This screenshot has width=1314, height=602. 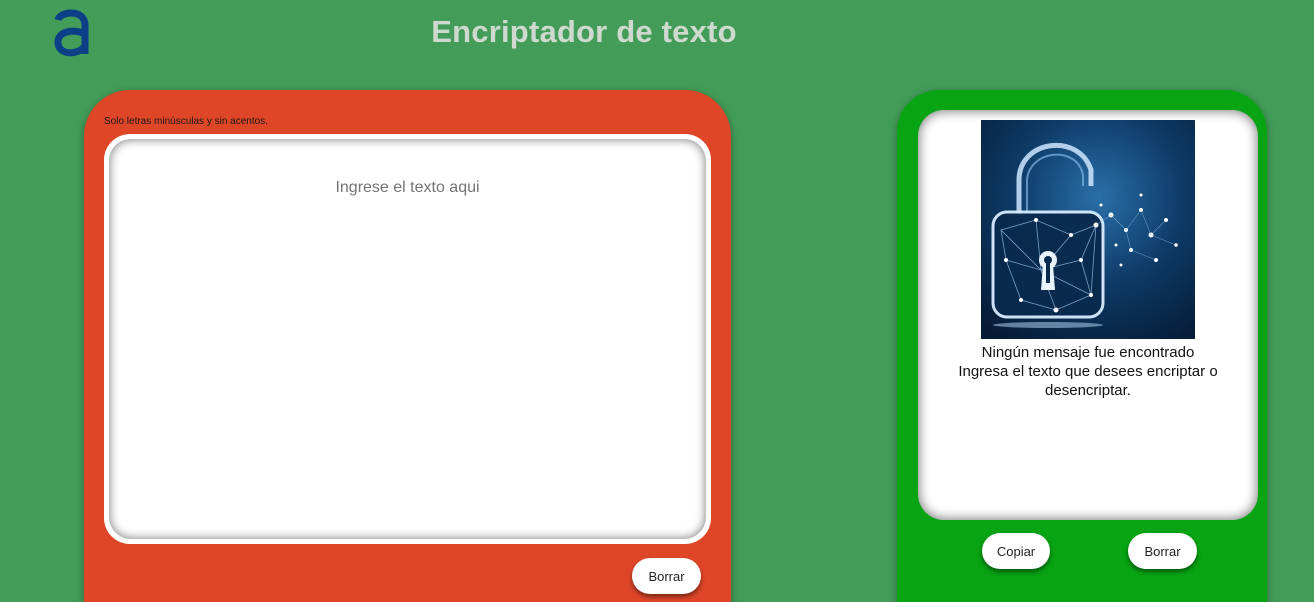 What do you see at coordinates (1016, 551) in the screenshot?
I see `copy-button: Copiar` at bounding box center [1016, 551].